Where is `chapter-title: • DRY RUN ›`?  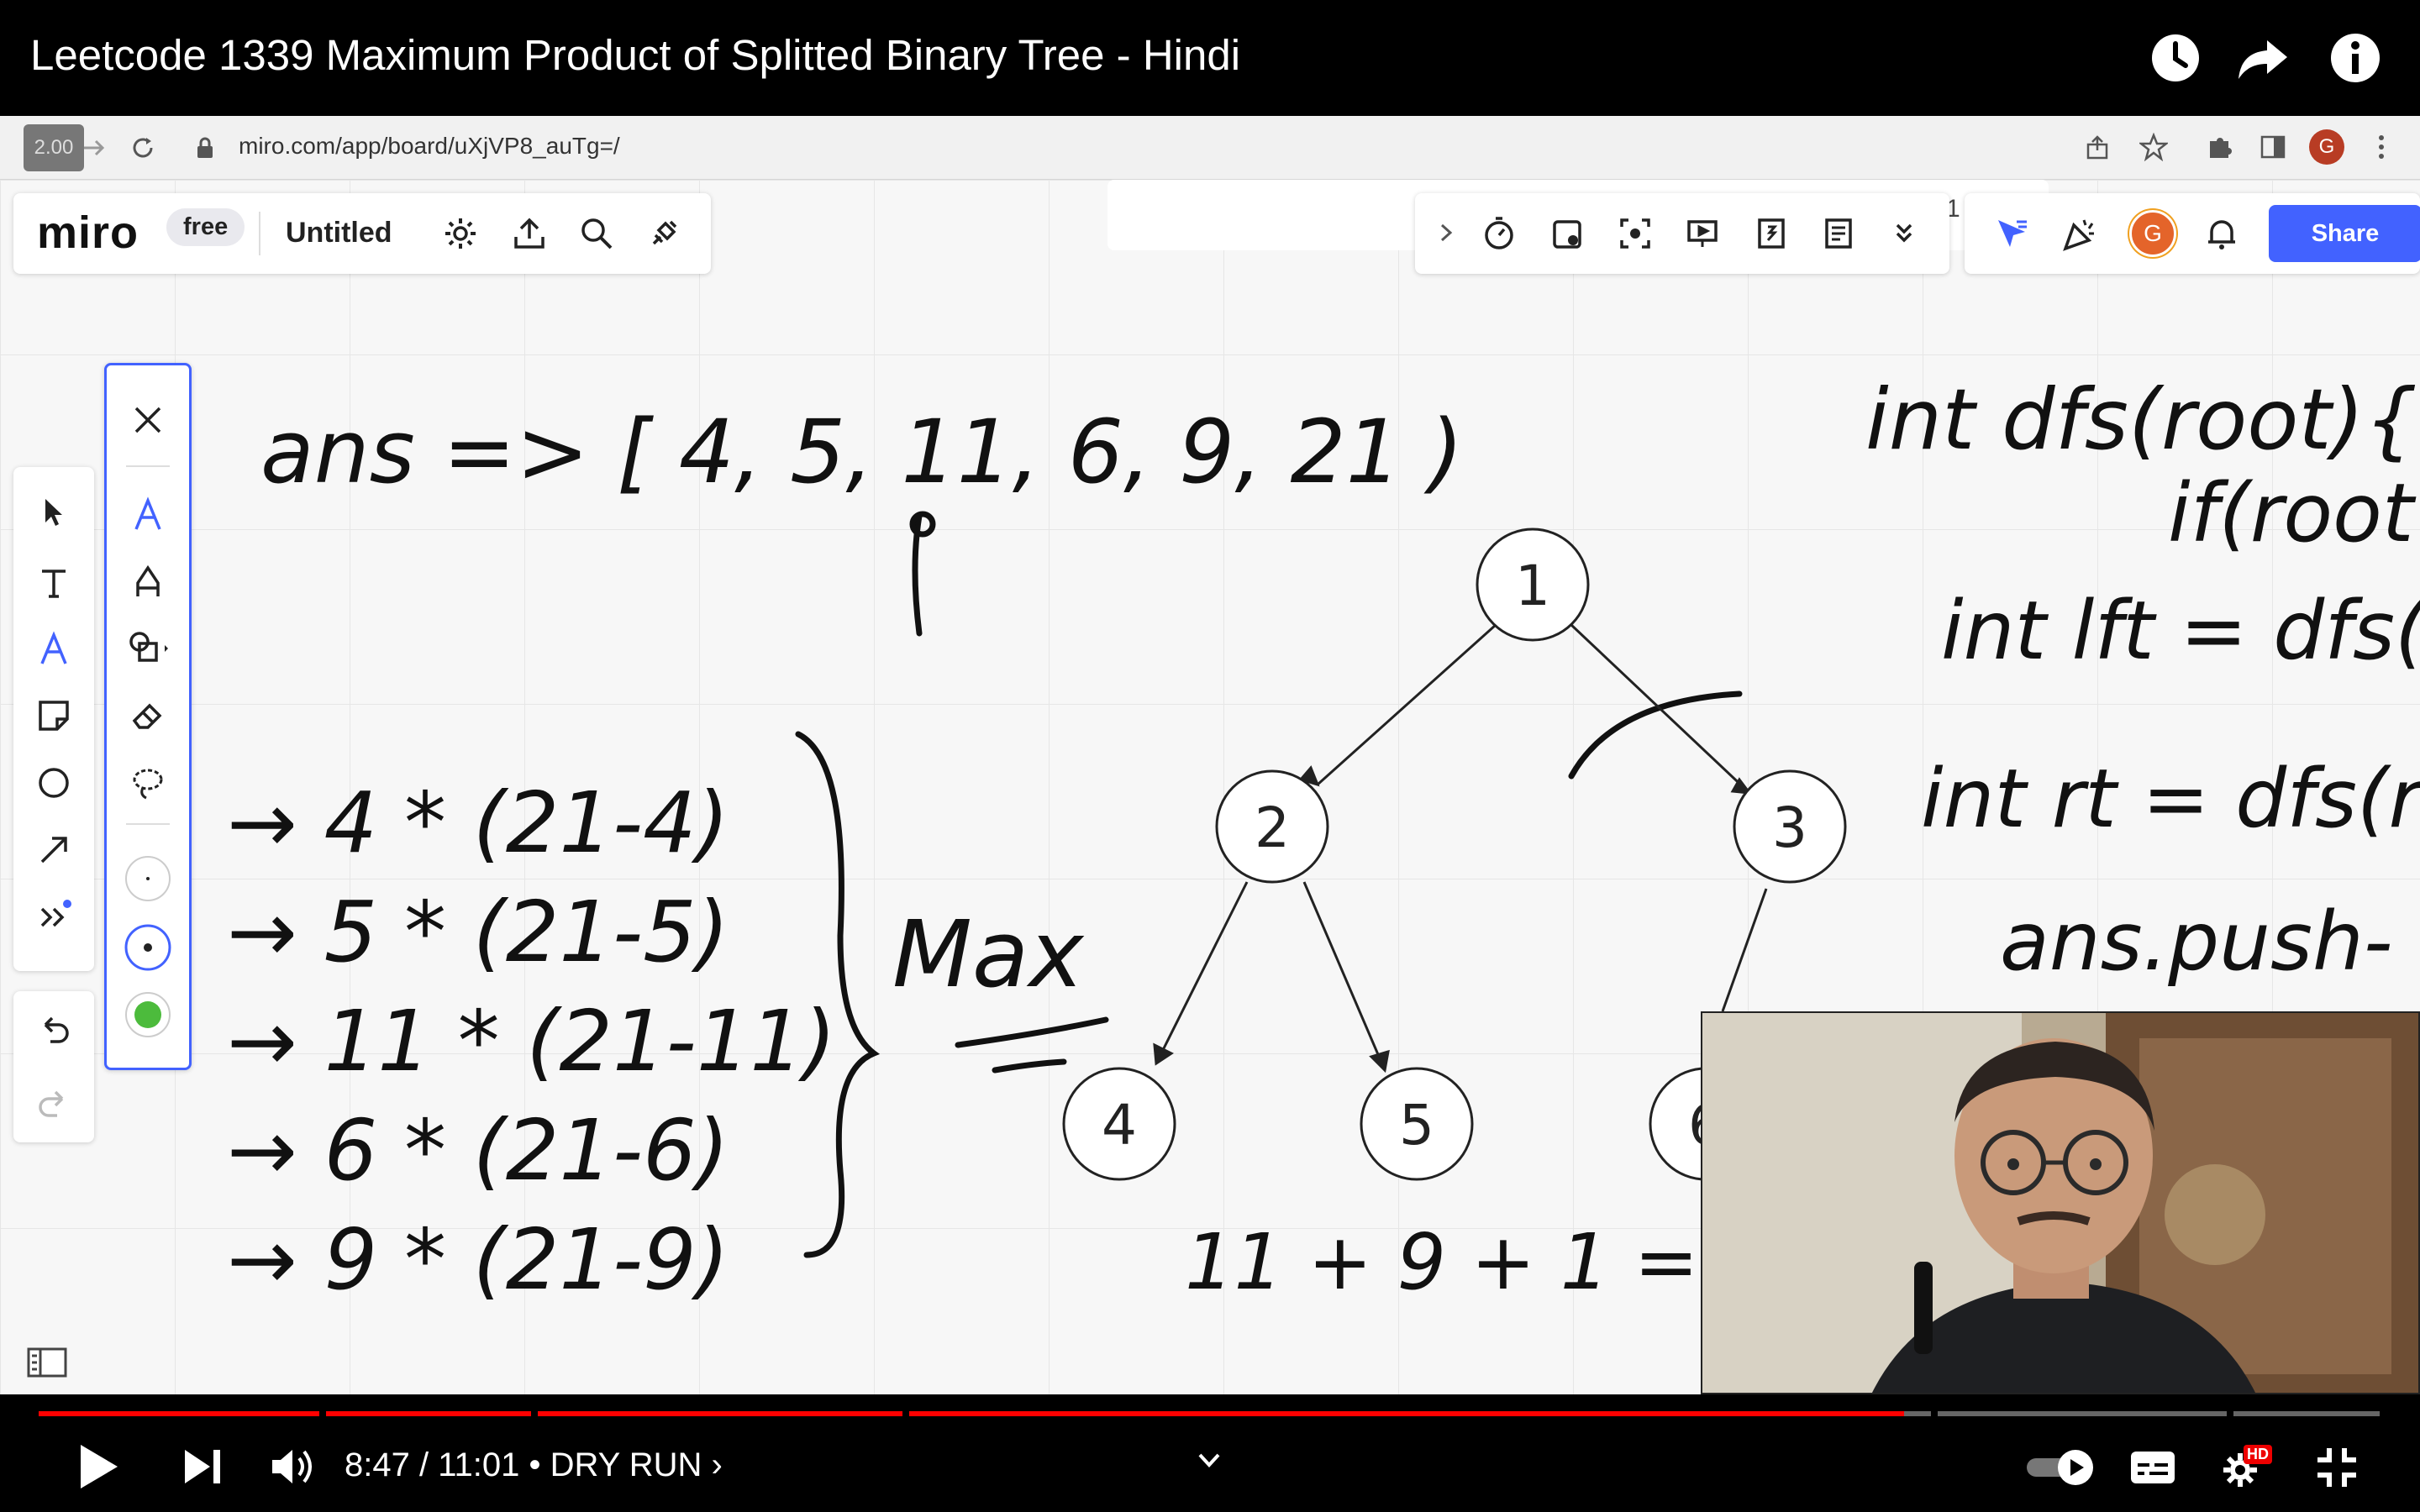 chapter-title: • DRY RUN › is located at coordinates (620, 1464).